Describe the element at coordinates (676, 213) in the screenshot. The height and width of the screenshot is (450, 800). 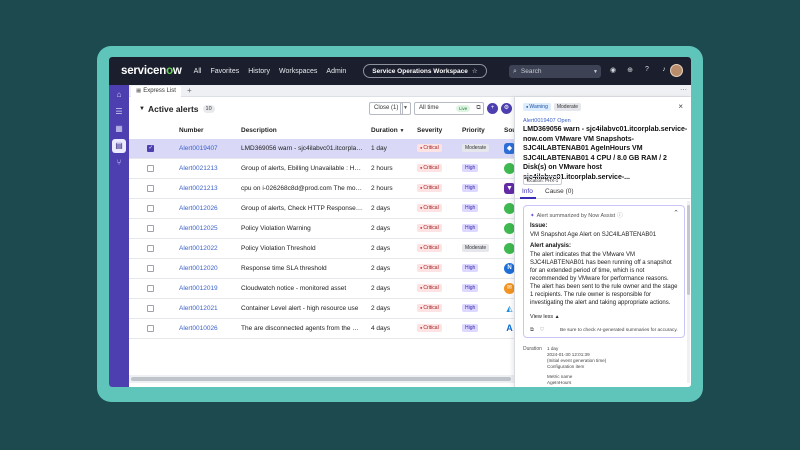
I see `chevron-up-icon: ⌃` at that location.